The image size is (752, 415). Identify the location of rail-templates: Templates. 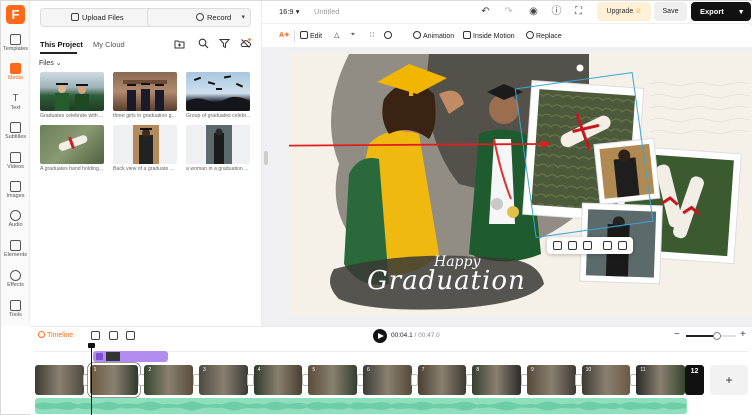
(15, 46).